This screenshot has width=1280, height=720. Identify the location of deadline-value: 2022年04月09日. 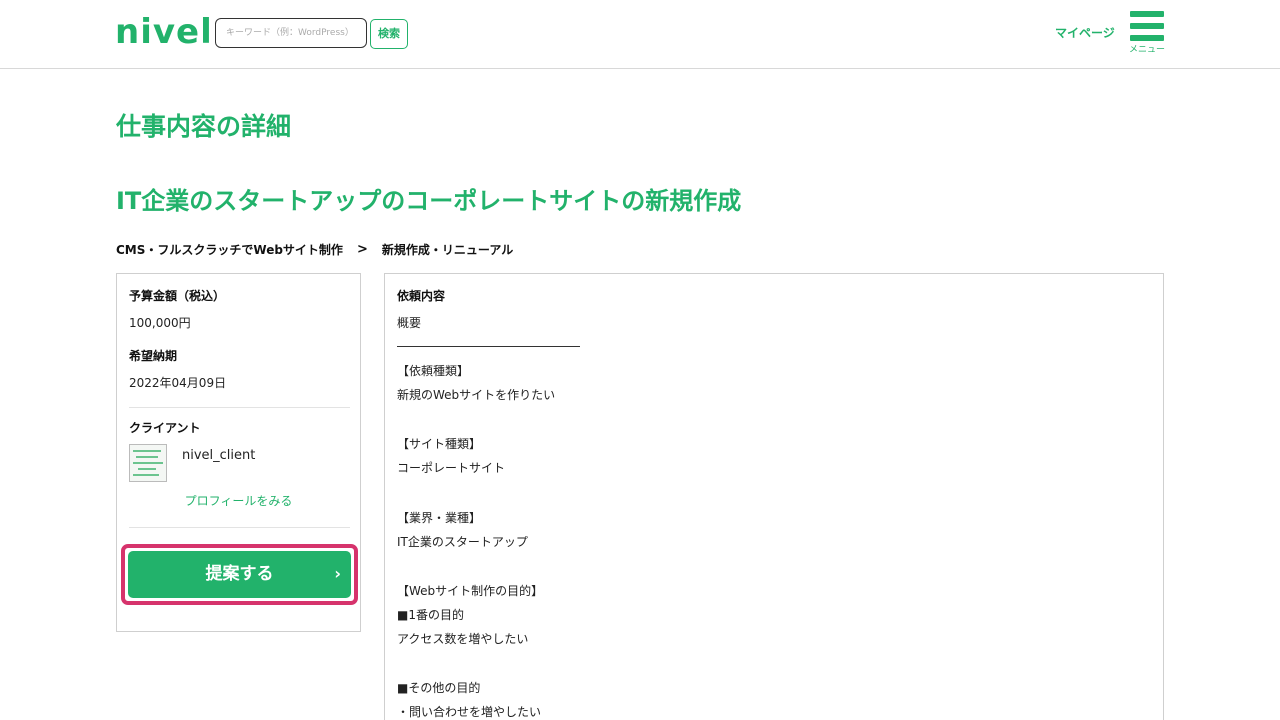
(178, 383).